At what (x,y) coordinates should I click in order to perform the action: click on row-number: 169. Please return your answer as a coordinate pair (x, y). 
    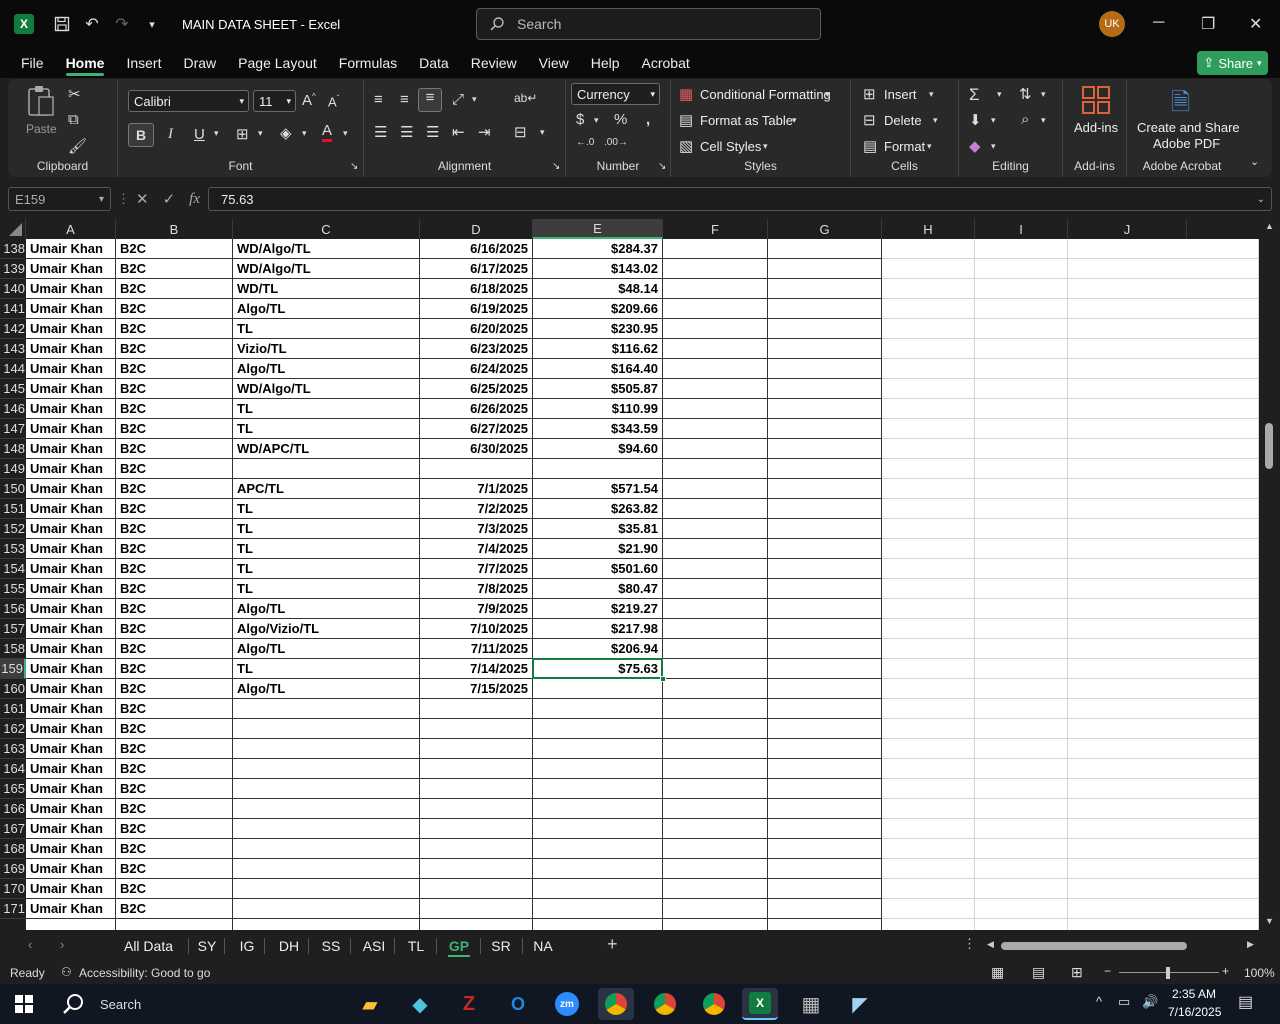
    Looking at the image, I should click on (13, 869).